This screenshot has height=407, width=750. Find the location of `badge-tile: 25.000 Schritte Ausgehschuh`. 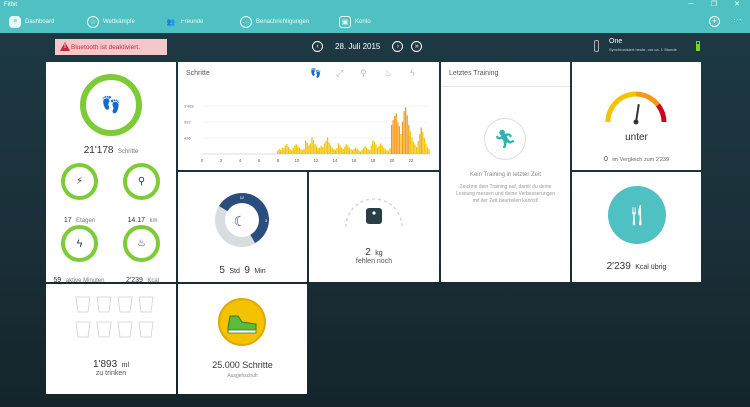

badge-tile: 25.000 Schritte Ausgehschuh is located at coordinates (242, 339).